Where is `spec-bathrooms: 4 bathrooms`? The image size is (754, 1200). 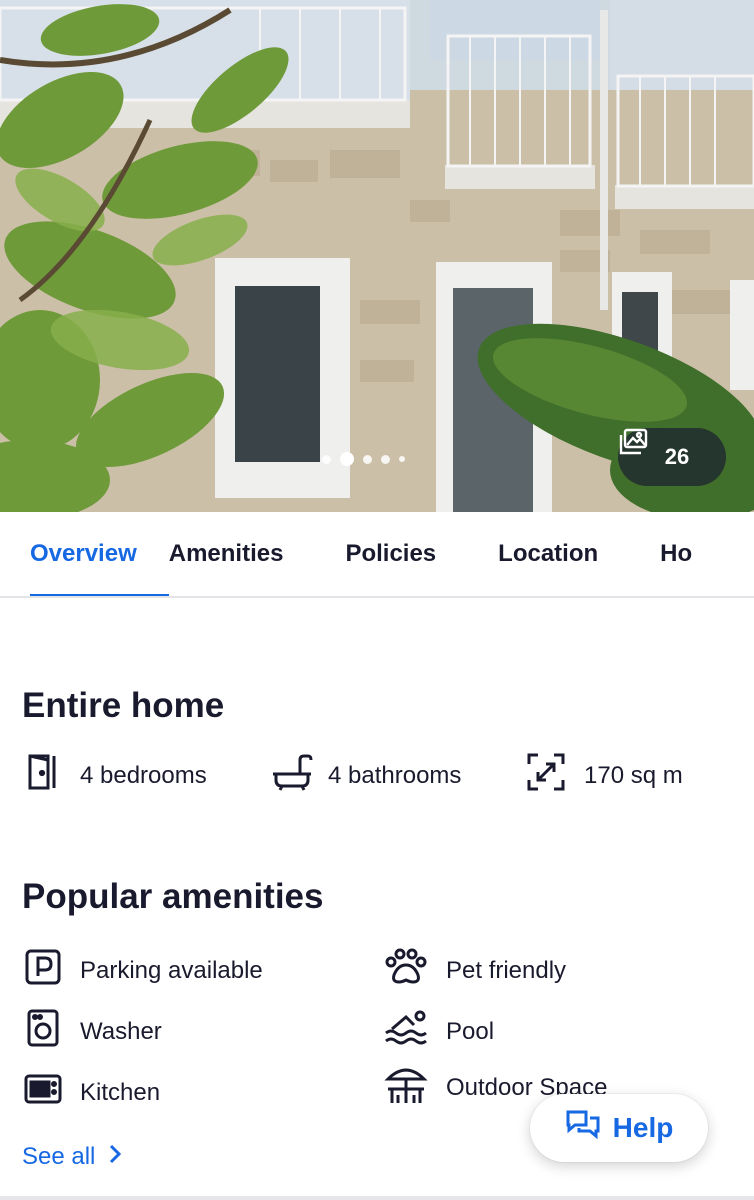
spec-bathrooms: 4 bathrooms is located at coordinates (365, 775).